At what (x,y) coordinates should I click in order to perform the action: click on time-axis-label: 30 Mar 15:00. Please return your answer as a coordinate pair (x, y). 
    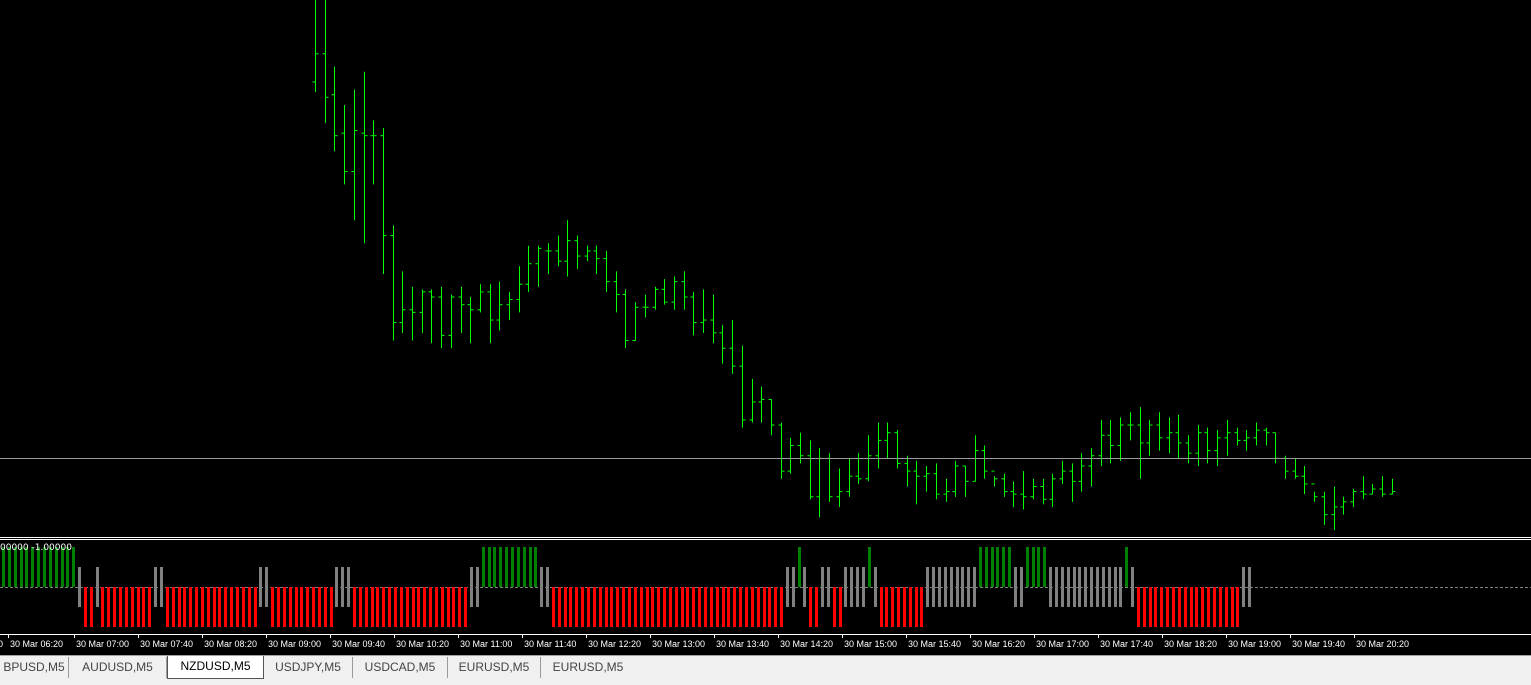
    Looking at the image, I should click on (871, 644).